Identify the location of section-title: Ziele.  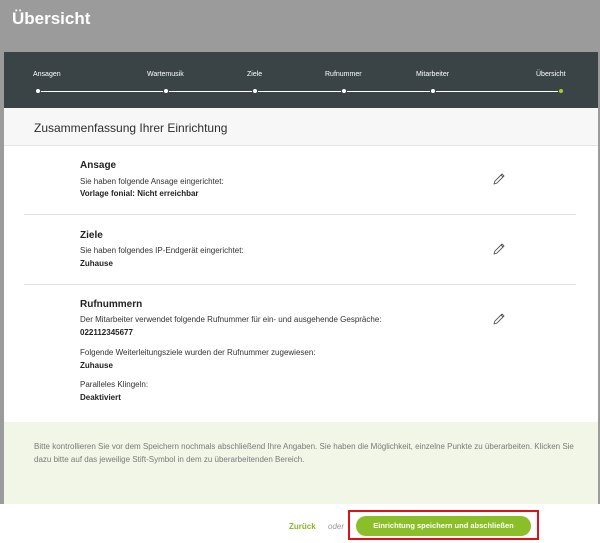
(91, 235).